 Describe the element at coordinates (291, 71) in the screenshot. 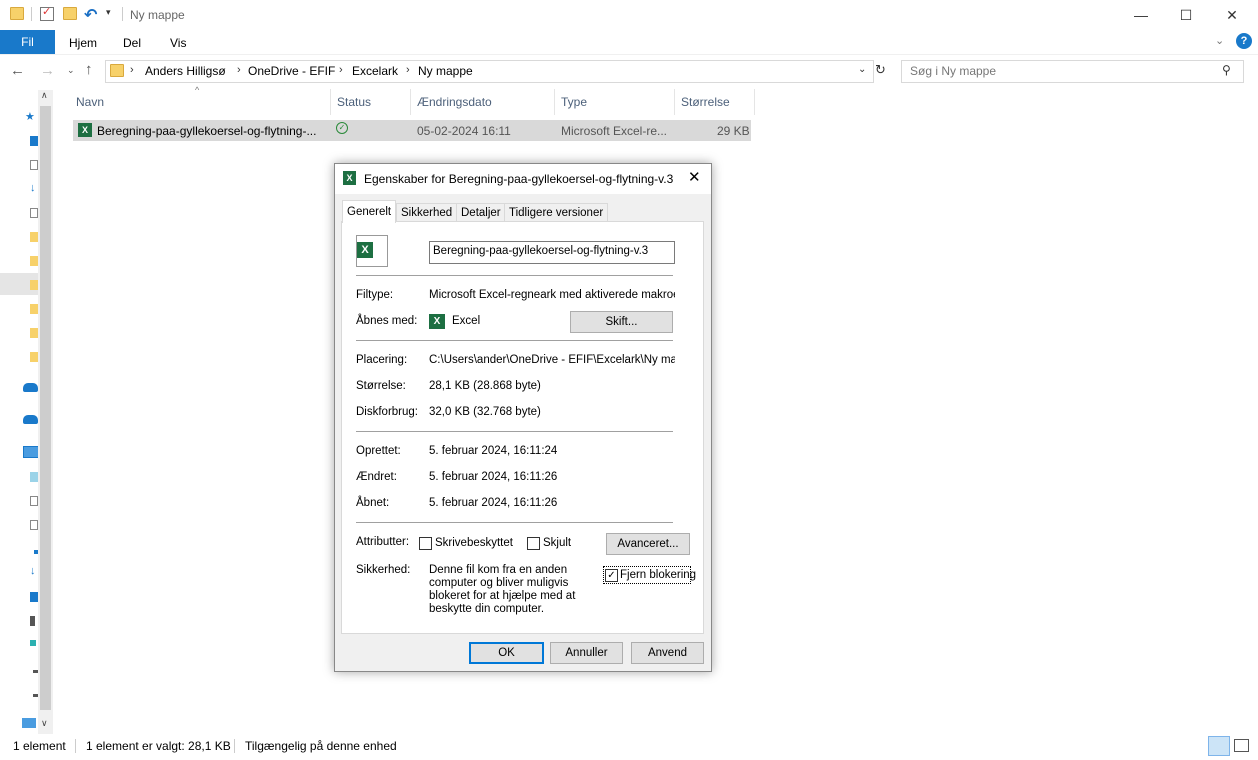

I see `breadcrumb-item: OneDrive - EFIF` at that location.